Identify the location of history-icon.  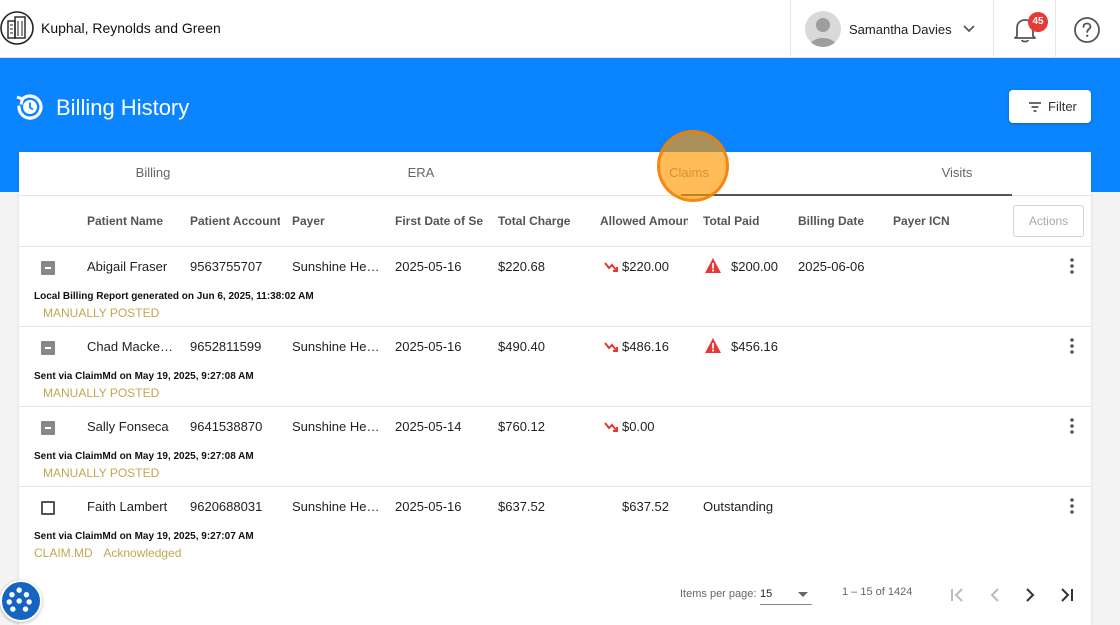
(29, 107).